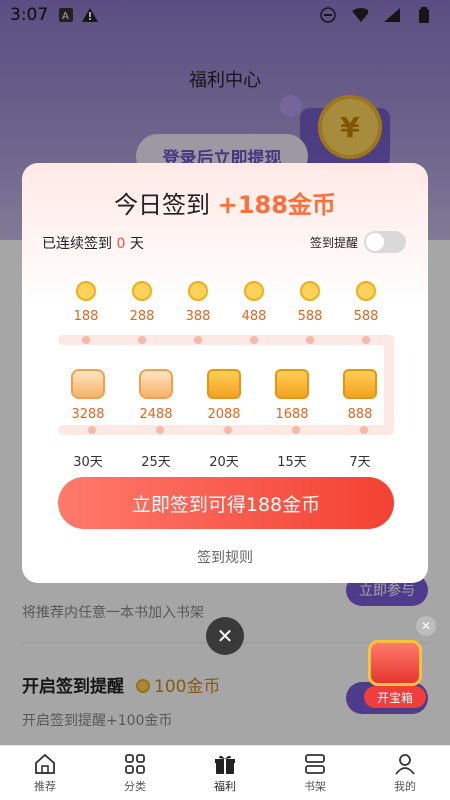  Describe the element at coordinates (292, 414) in the screenshot. I see `milestone-amount: 1688` at that location.